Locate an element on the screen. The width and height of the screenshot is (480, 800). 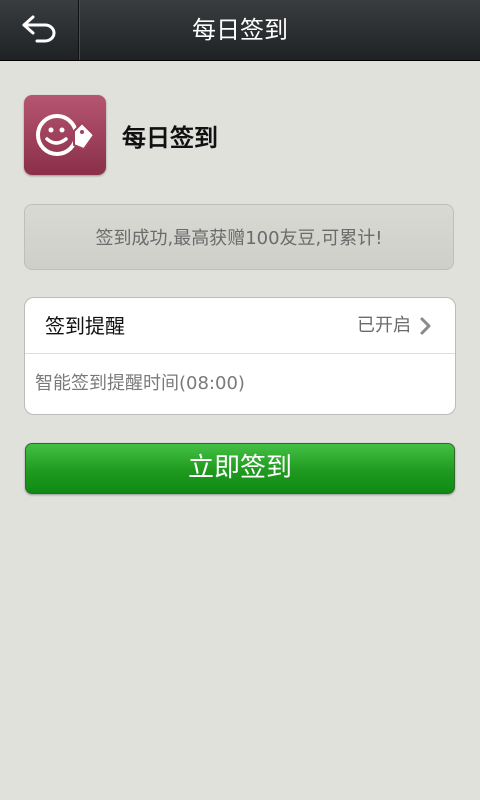
reminder-label: 签到提醒 is located at coordinates (85, 326).